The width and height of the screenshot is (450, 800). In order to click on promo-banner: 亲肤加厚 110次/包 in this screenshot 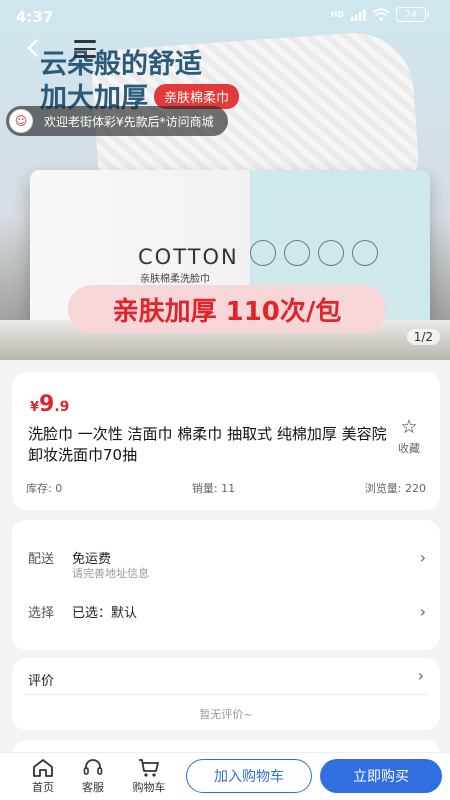, I will do `click(227, 309)`.